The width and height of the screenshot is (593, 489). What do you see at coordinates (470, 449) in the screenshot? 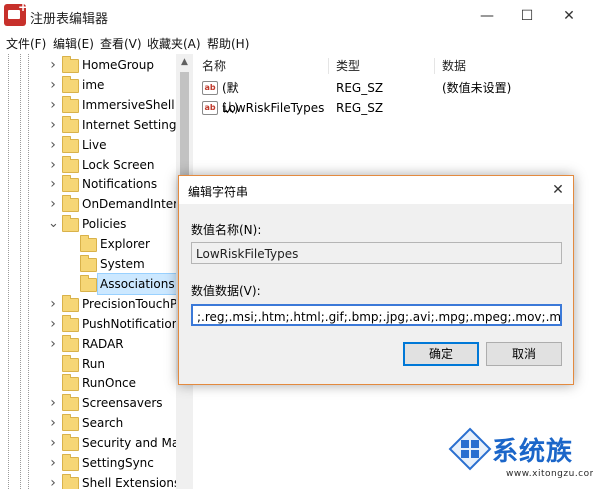
I see `windows-logo-icon` at bounding box center [470, 449].